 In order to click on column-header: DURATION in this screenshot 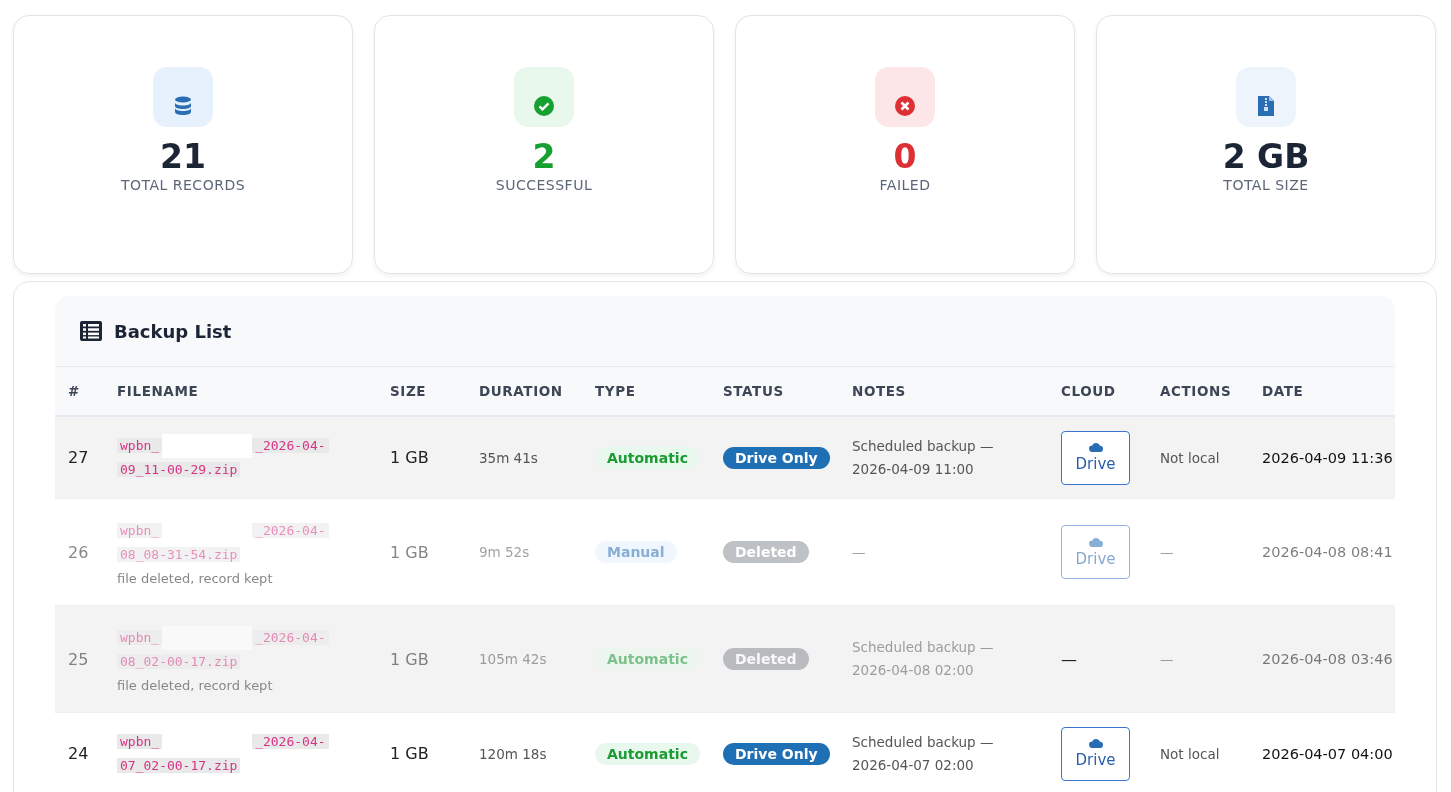, I will do `click(521, 391)`.